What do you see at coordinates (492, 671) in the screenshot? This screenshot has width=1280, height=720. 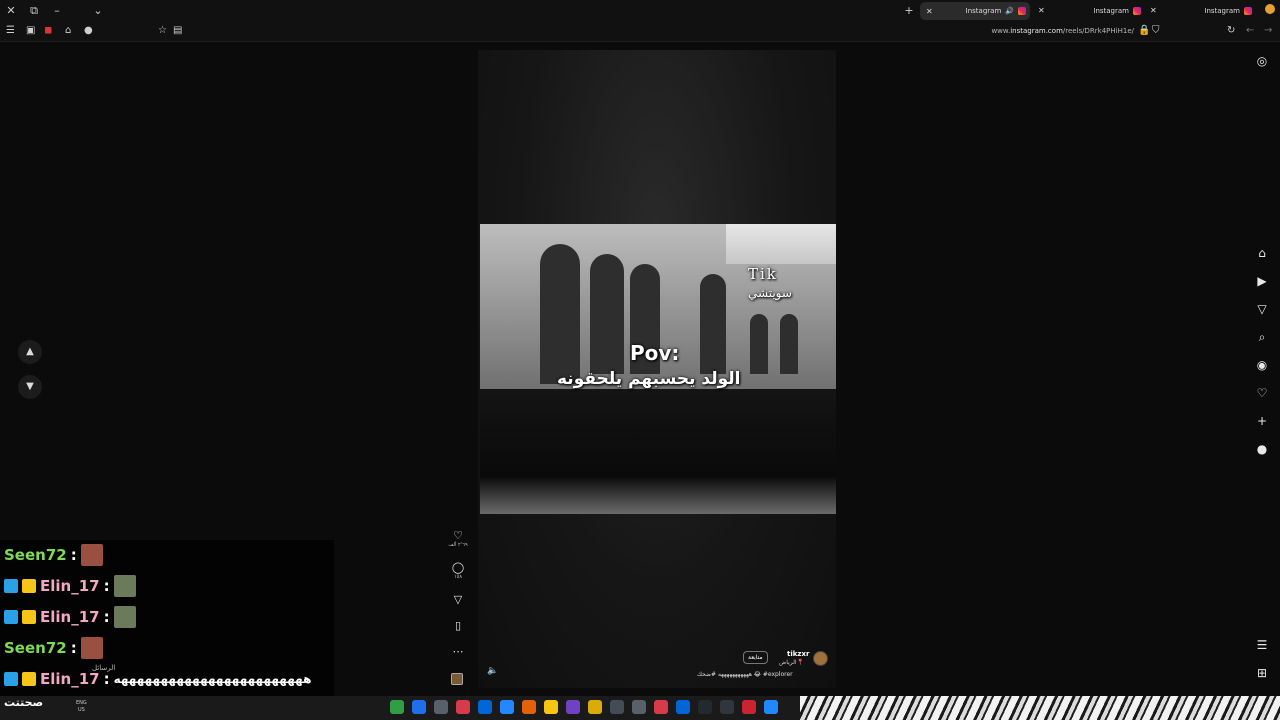 I see `mute-icon: 🔈` at bounding box center [492, 671].